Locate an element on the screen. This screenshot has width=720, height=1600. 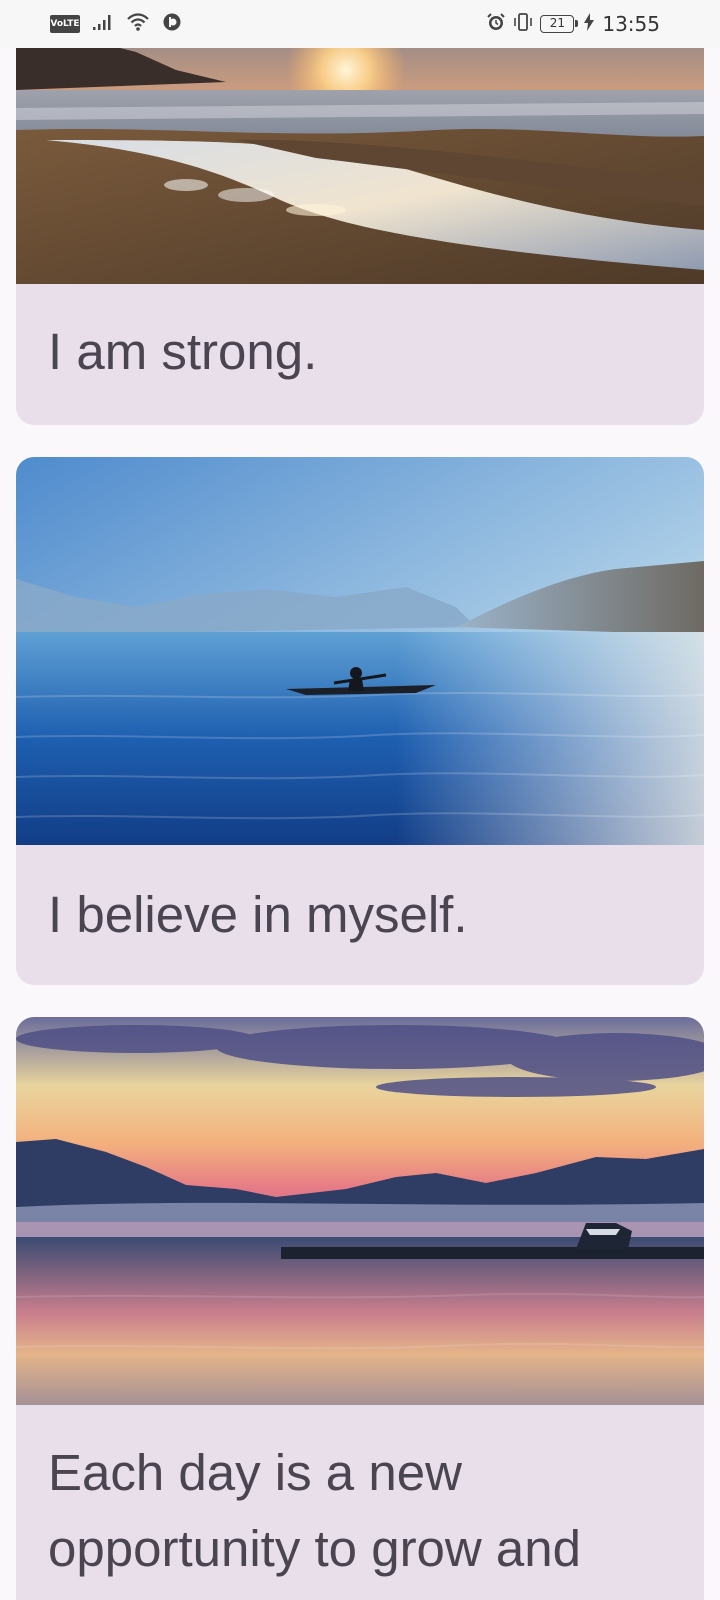
charging-icon is located at coordinates (589, 24).